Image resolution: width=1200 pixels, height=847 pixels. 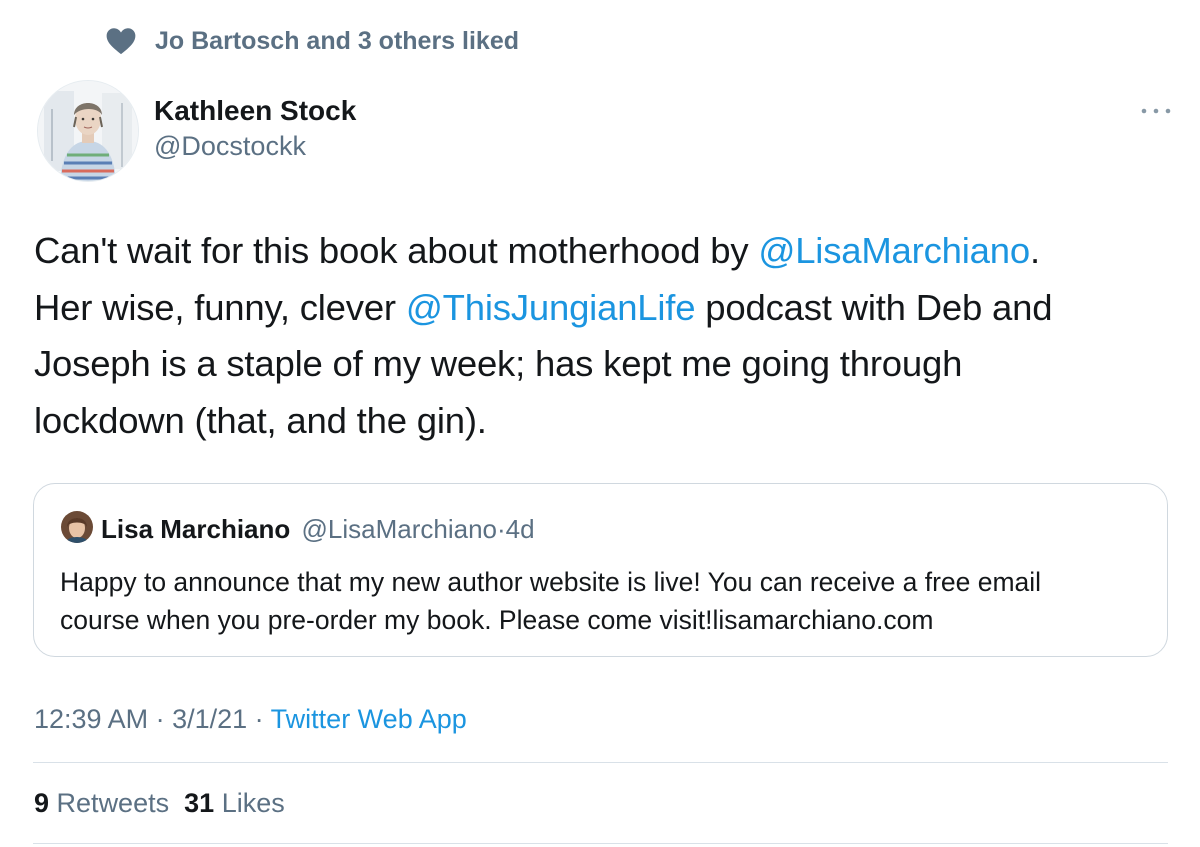 I want to click on quote-header: Lisa Marchiano @LisaMarchiano·4d, so click(x=318, y=529).